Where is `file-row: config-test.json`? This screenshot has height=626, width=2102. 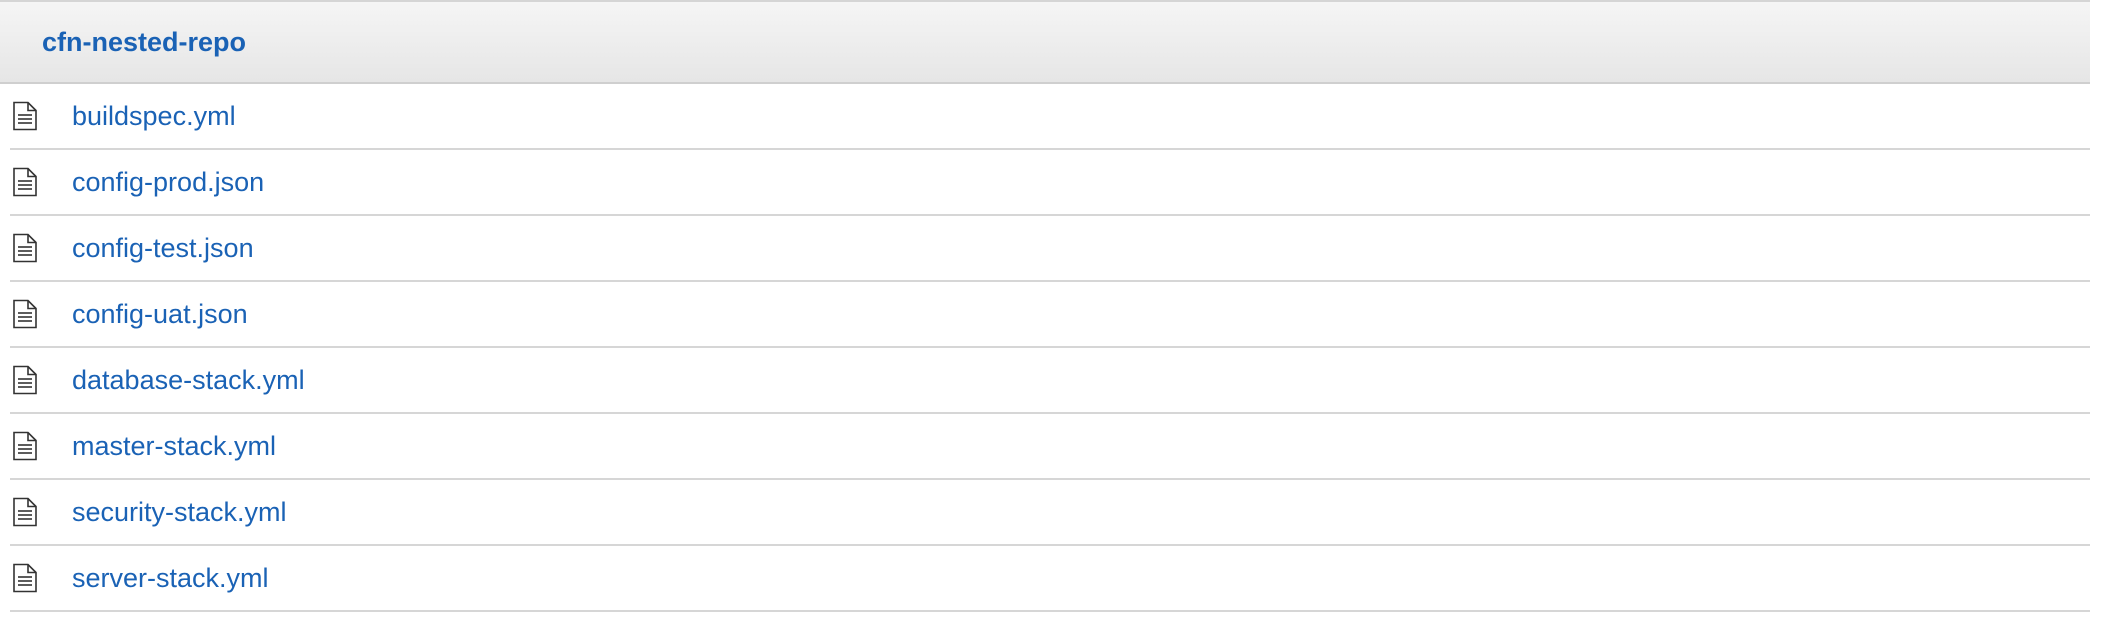 file-row: config-test.json is located at coordinates (1050, 249).